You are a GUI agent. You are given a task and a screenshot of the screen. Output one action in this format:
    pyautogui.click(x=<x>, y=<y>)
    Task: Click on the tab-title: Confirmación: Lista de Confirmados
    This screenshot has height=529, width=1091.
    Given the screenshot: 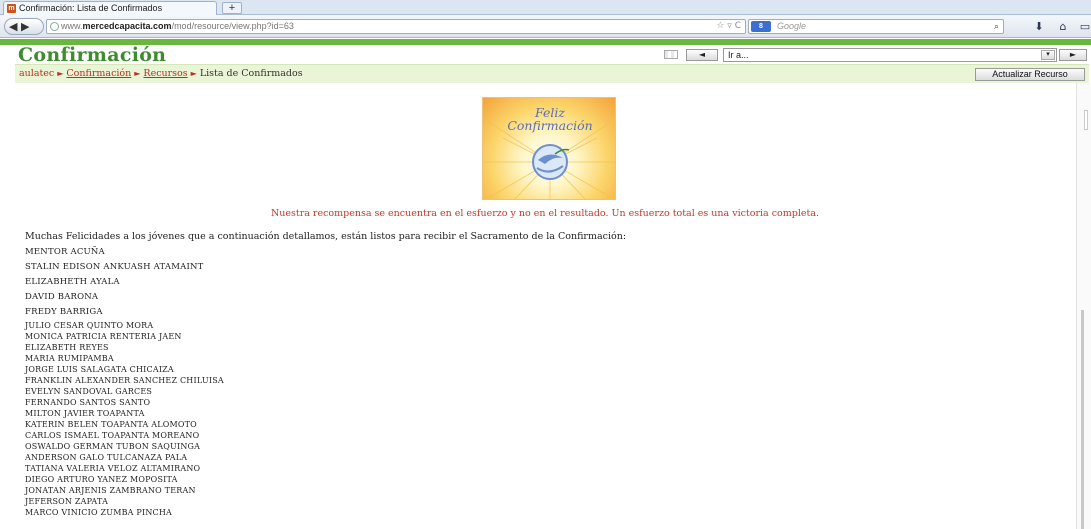 What is the action you would take?
    pyautogui.click(x=91, y=8)
    